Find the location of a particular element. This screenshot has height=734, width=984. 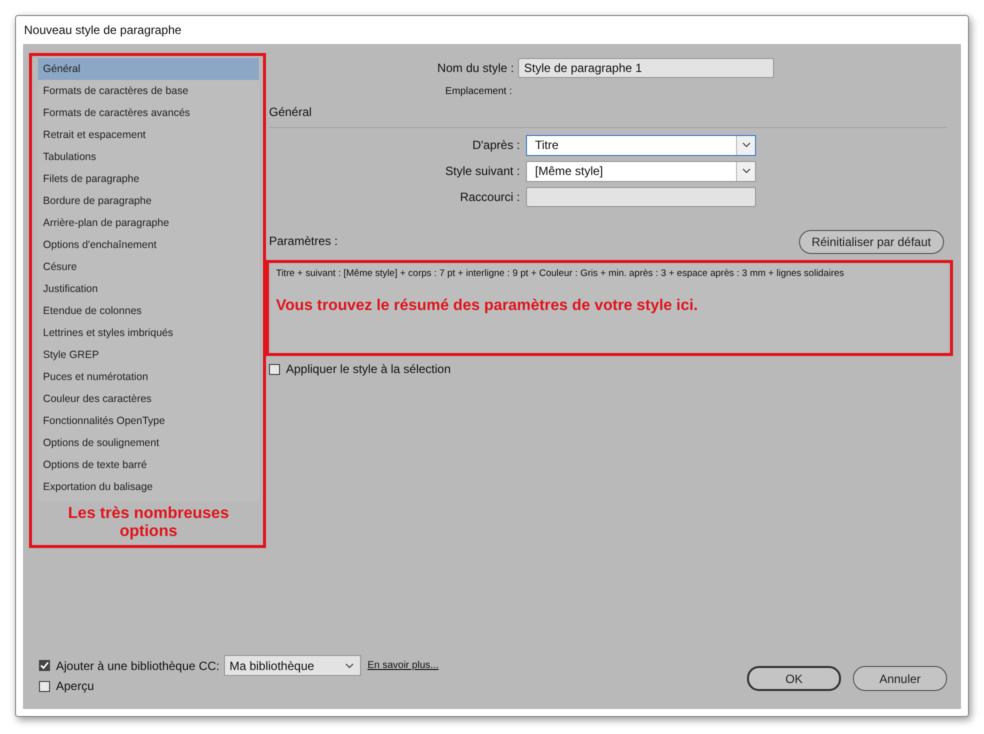

category-item: Retrait et espacement is located at coordinates (148, 135).